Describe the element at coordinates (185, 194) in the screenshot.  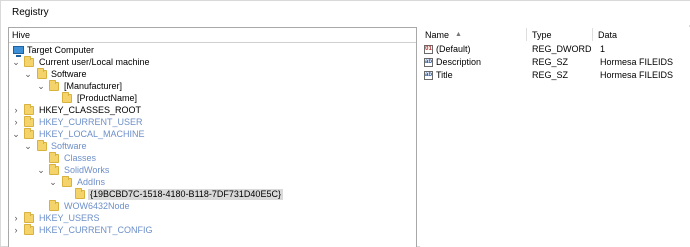
I see `tree-node-label: {19BCBD7C-1518-4180-B118-7DF731D40E5C}` at that location.